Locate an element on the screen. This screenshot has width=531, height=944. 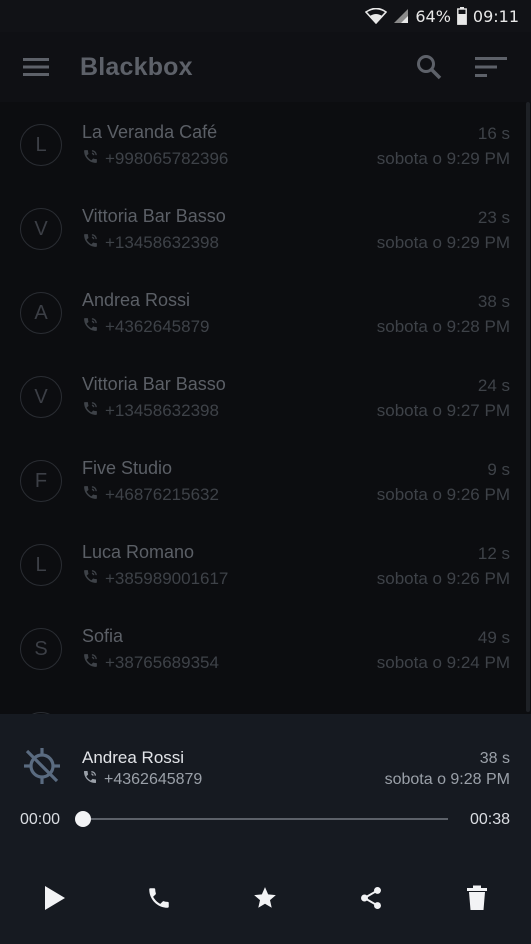
call-date: sobota o 9:28 PM is located at coordinates (443, 326).